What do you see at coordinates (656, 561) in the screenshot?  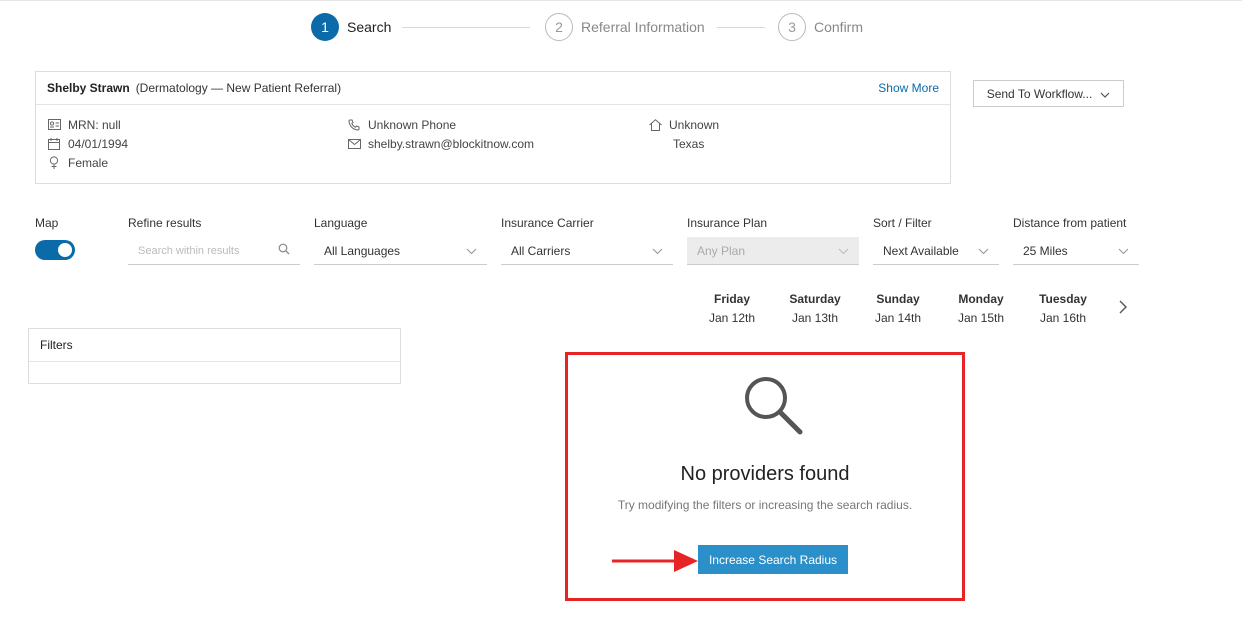 I see `arrow-pointer-icon` at bounding box center [656, 561].